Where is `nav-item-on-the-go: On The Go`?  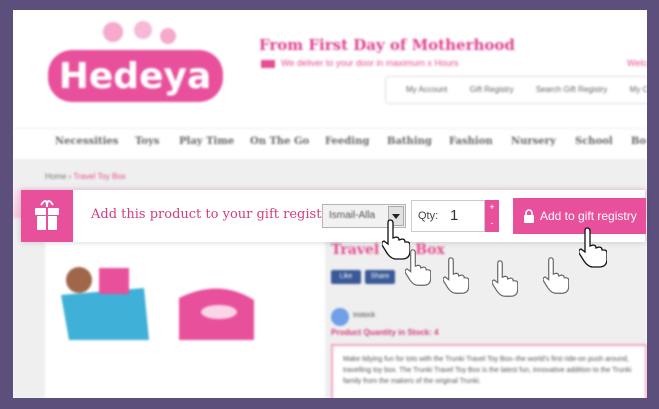
nav-item-on-the-go: On The Go is located at coordinates (279, 141).